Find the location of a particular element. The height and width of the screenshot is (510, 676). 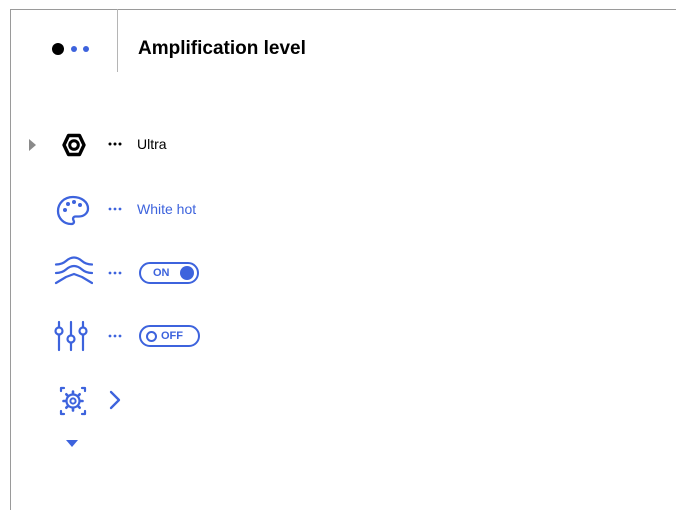

amplification-value: Ultra is located at coordinates (152, 144).